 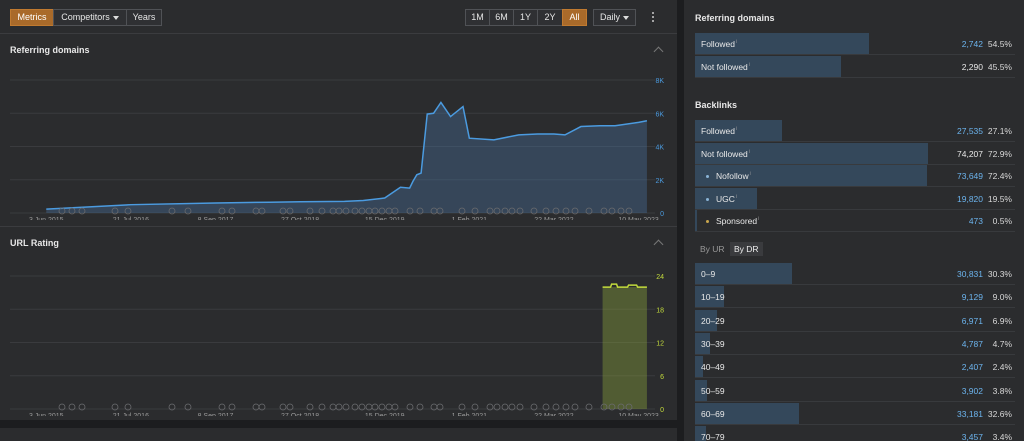 I want to click on referring-domains-count: 2,742, so click(x=972, y=44).